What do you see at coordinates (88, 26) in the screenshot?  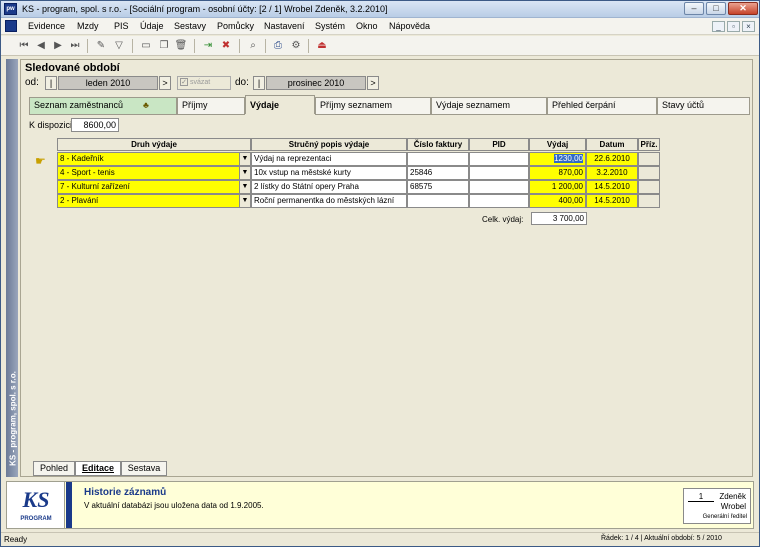 I see `menu-mzdy: Mzdy` at bounding box center [88, 26].